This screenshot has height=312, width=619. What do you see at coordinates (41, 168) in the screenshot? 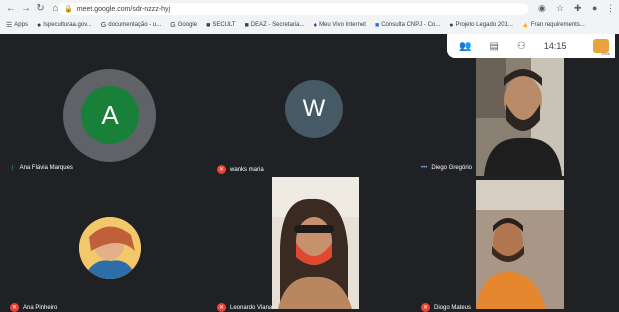
I see `participant-name: ·|· Ana Flávia Marques` at bounding box center [41, 168].